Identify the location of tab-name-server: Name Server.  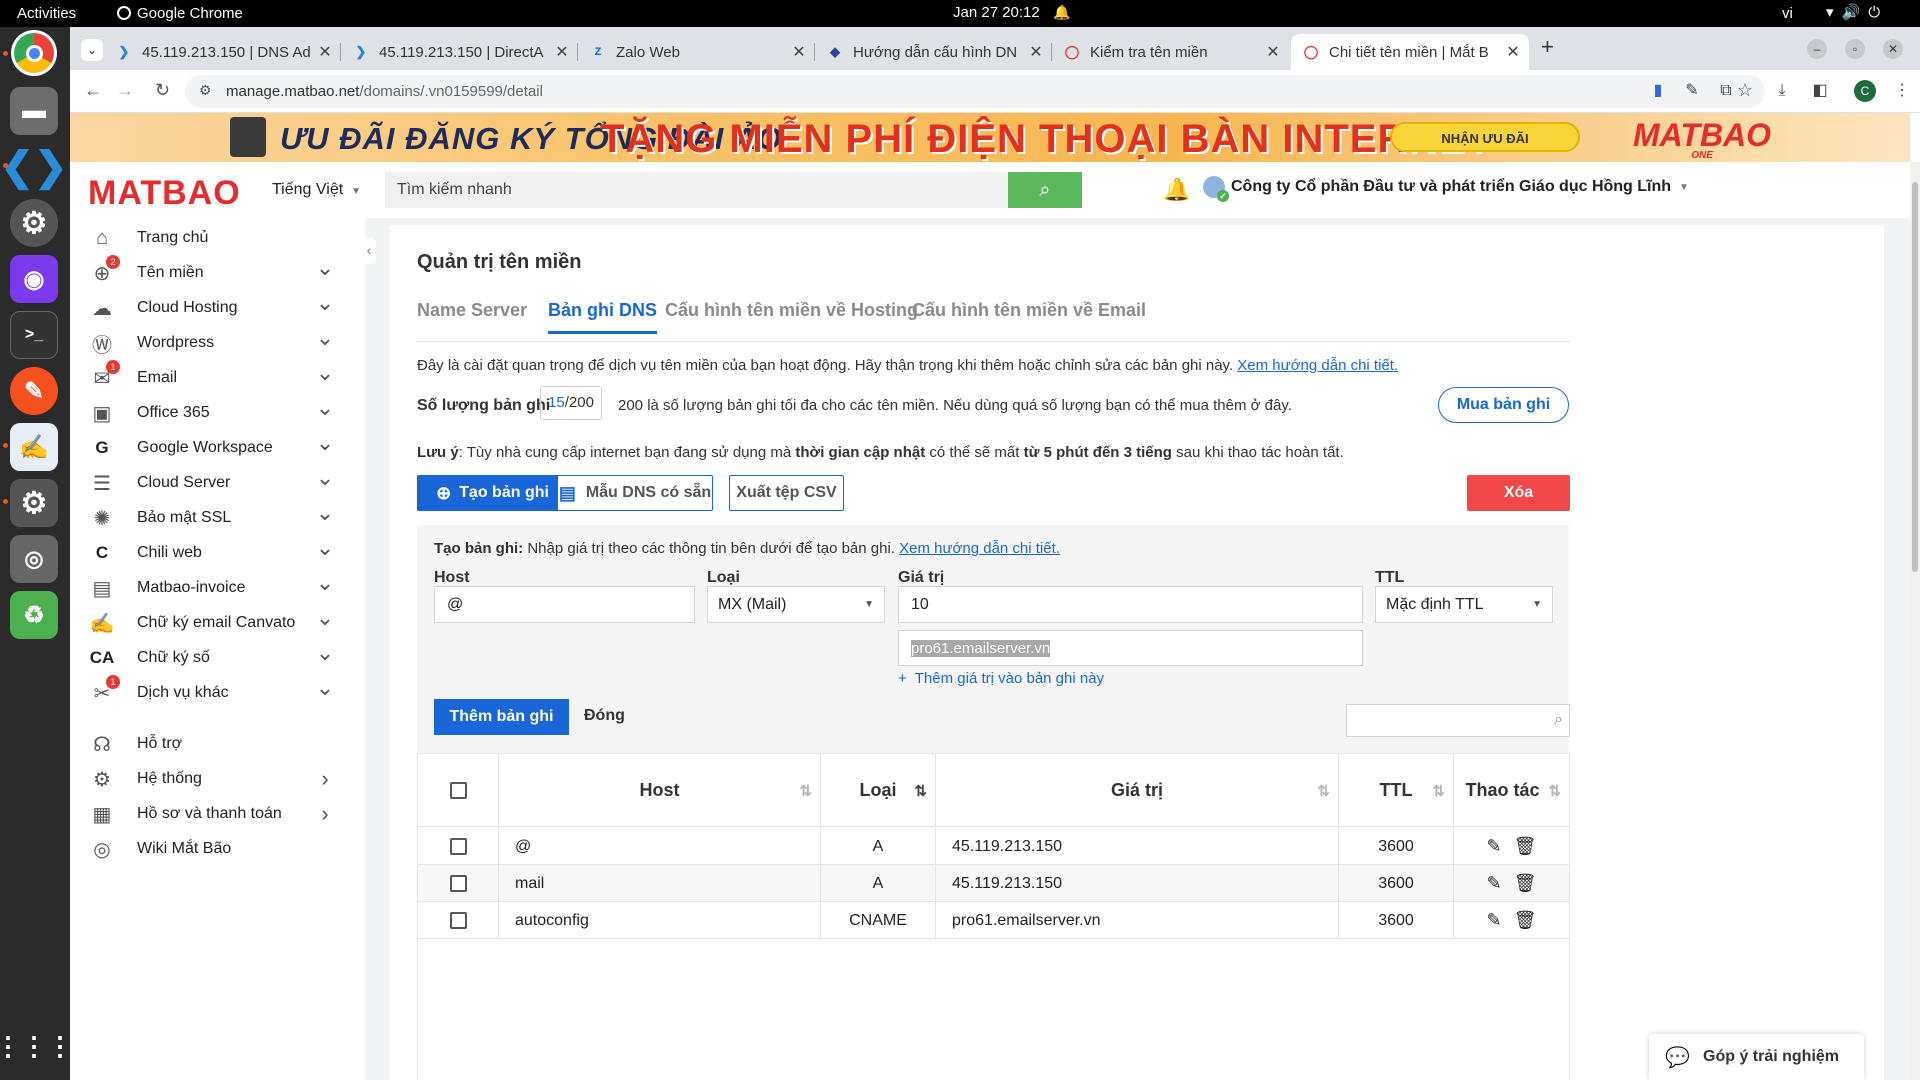
(472, 315).